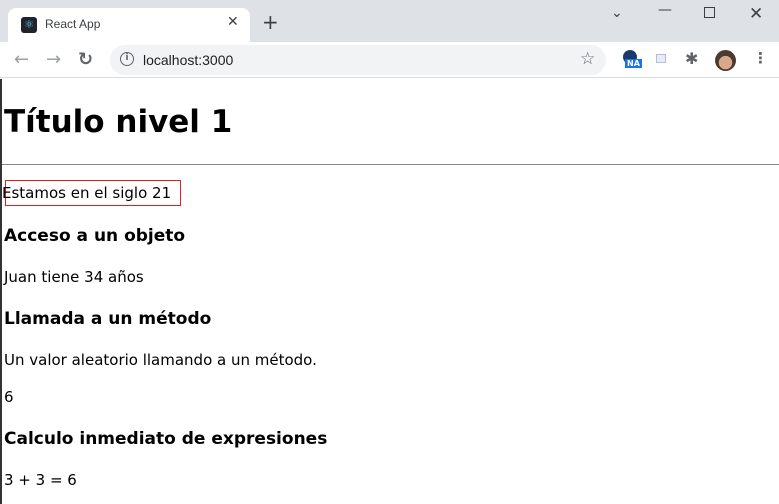 The image size is (779, 504). I want to click on address-bar: i localhost:3000 ☆, so click(358, 60).